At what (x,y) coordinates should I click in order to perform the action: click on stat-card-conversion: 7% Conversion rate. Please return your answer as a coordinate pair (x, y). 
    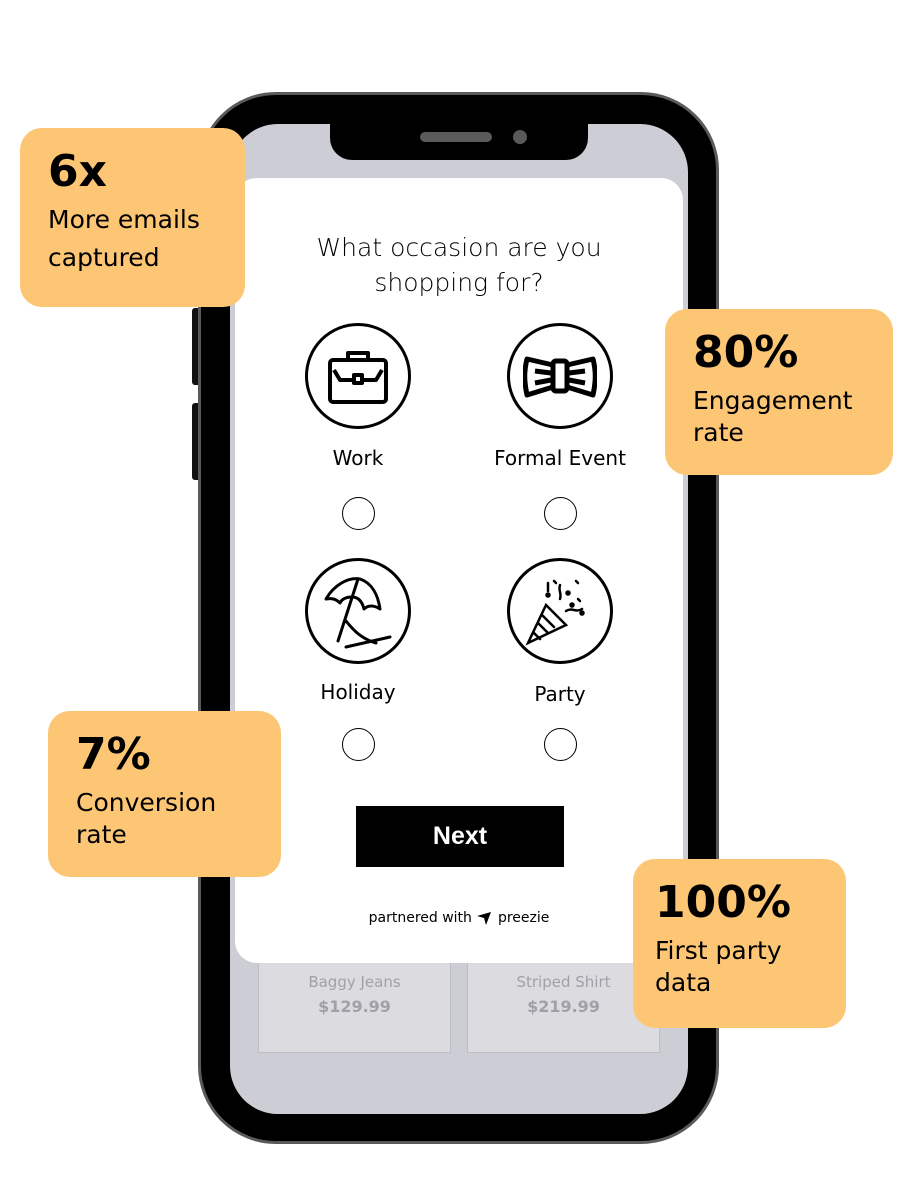
    Looking at the image, I should click on (164, 794).